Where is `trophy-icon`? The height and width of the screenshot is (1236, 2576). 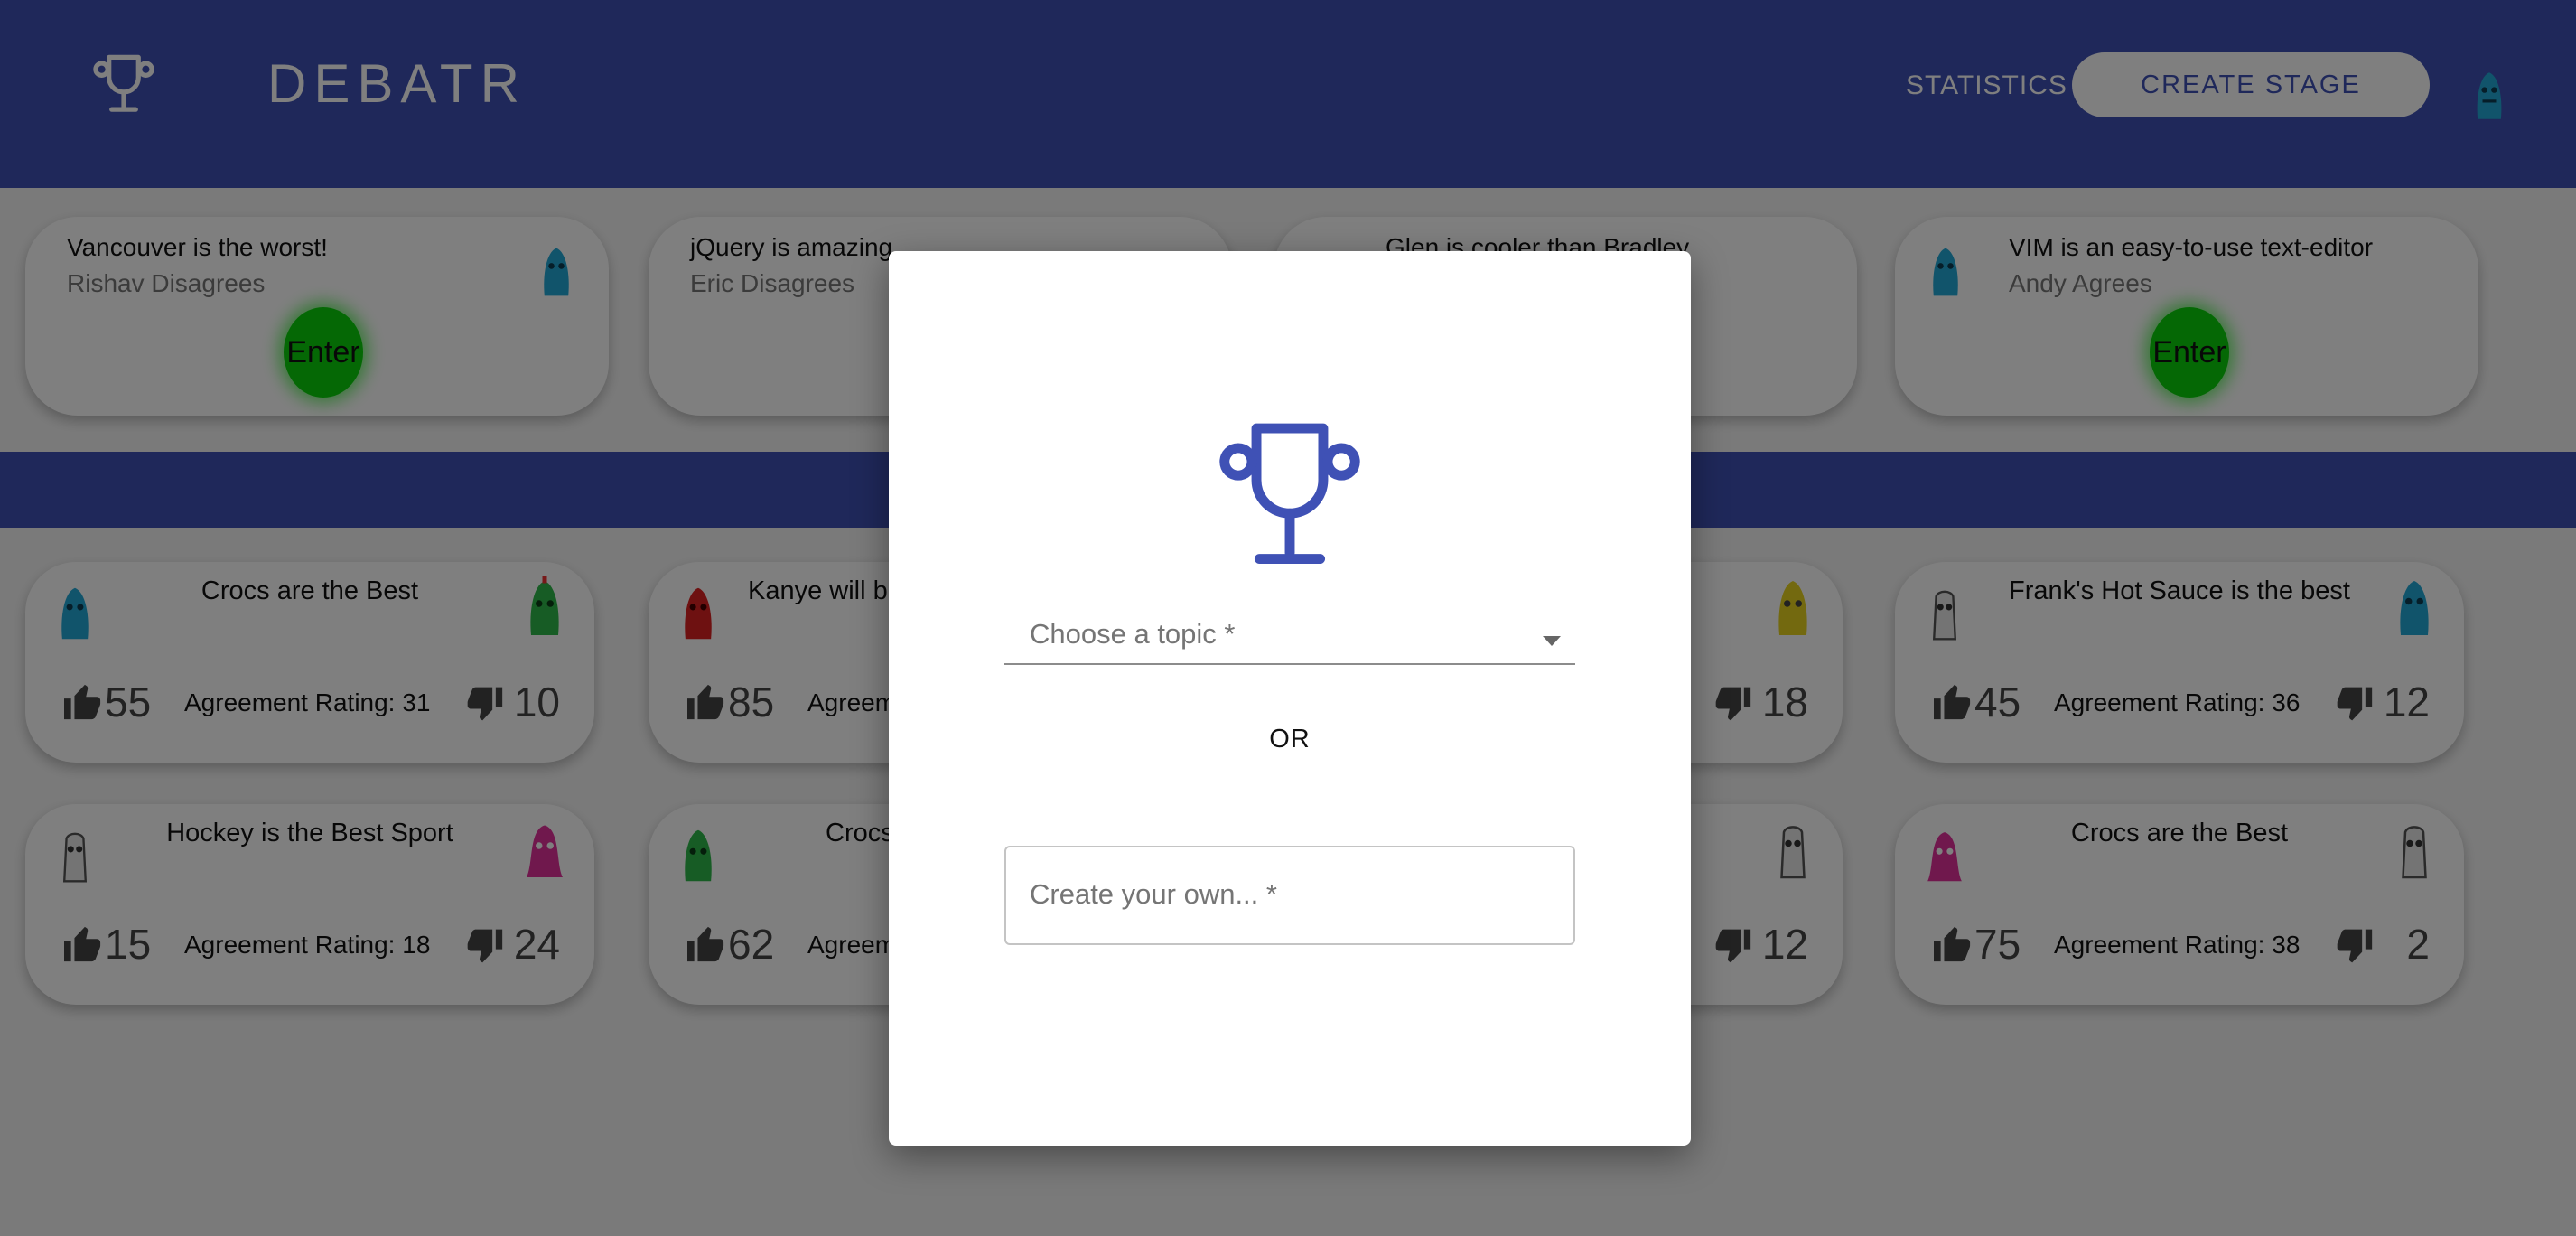 trophy-icon is located at coordinates (1289, 494).